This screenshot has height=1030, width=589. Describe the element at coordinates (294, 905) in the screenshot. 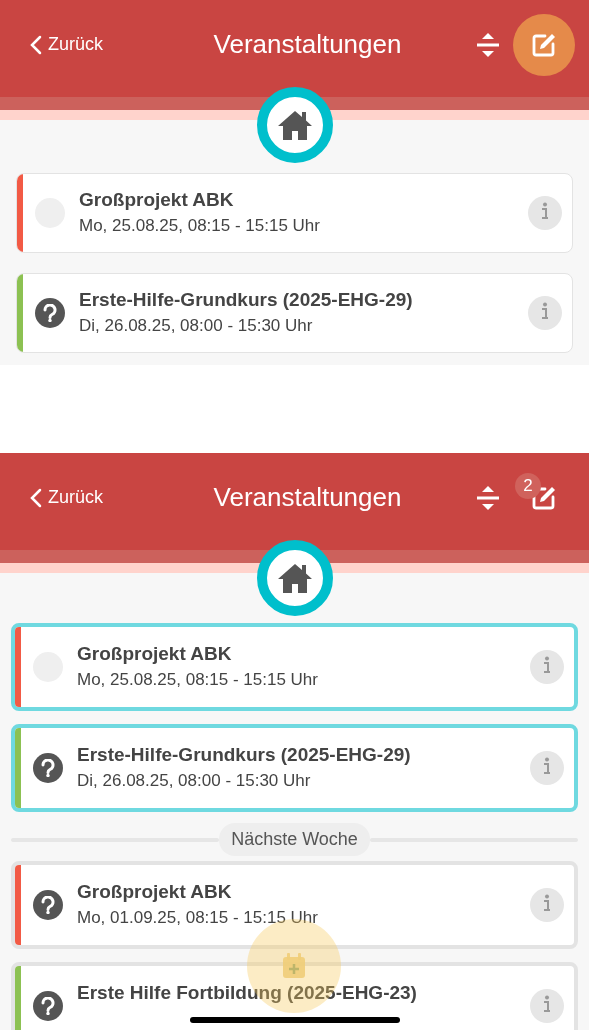

I see `event-card: Großprojekt ABK Mo, 01.09.25, 08:15 - 15:15 Uhr` at that location.